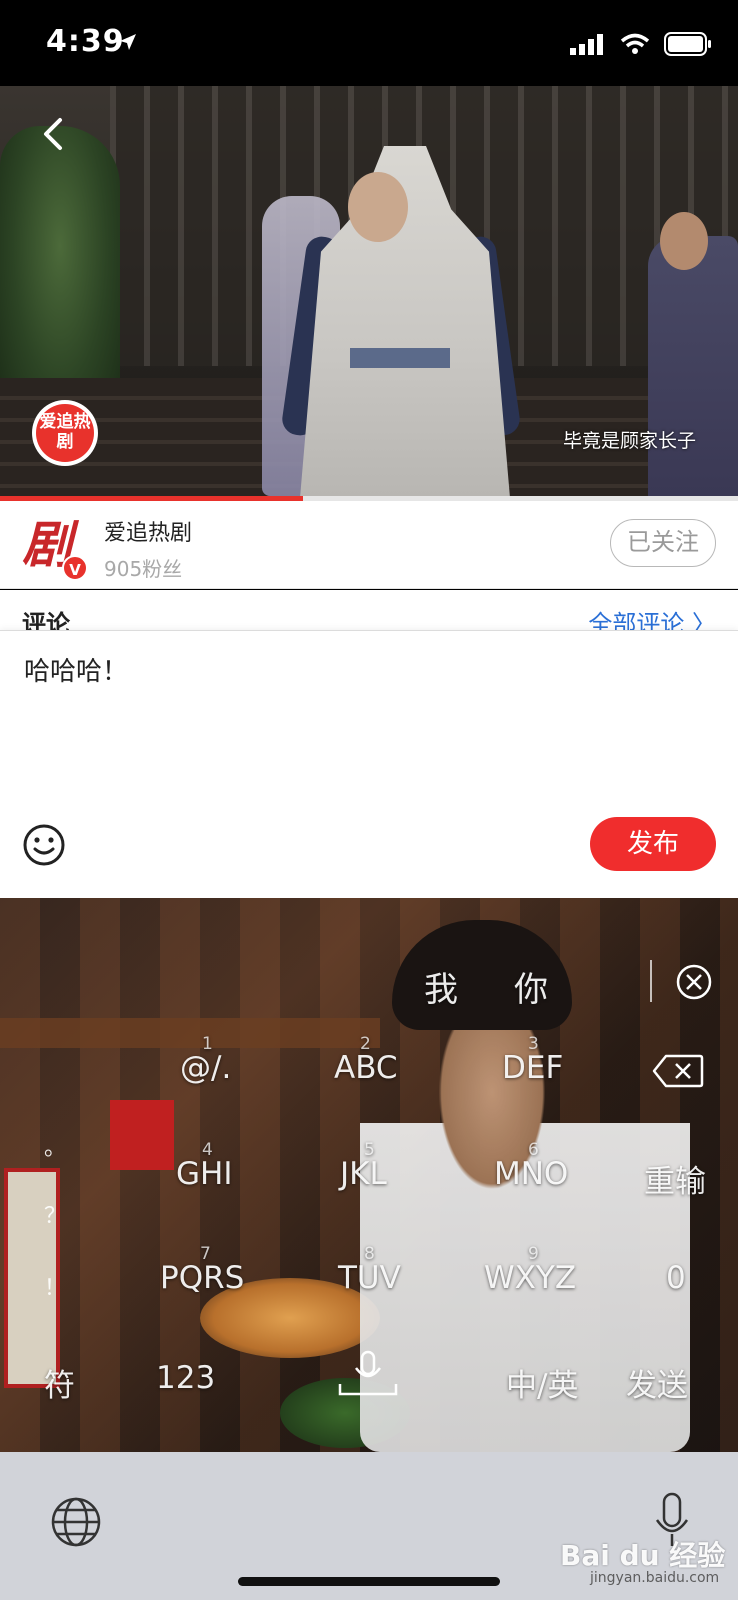 This screenshot has height=1600, width=738. I want to click on key-number: 2, so click(365, 1044).